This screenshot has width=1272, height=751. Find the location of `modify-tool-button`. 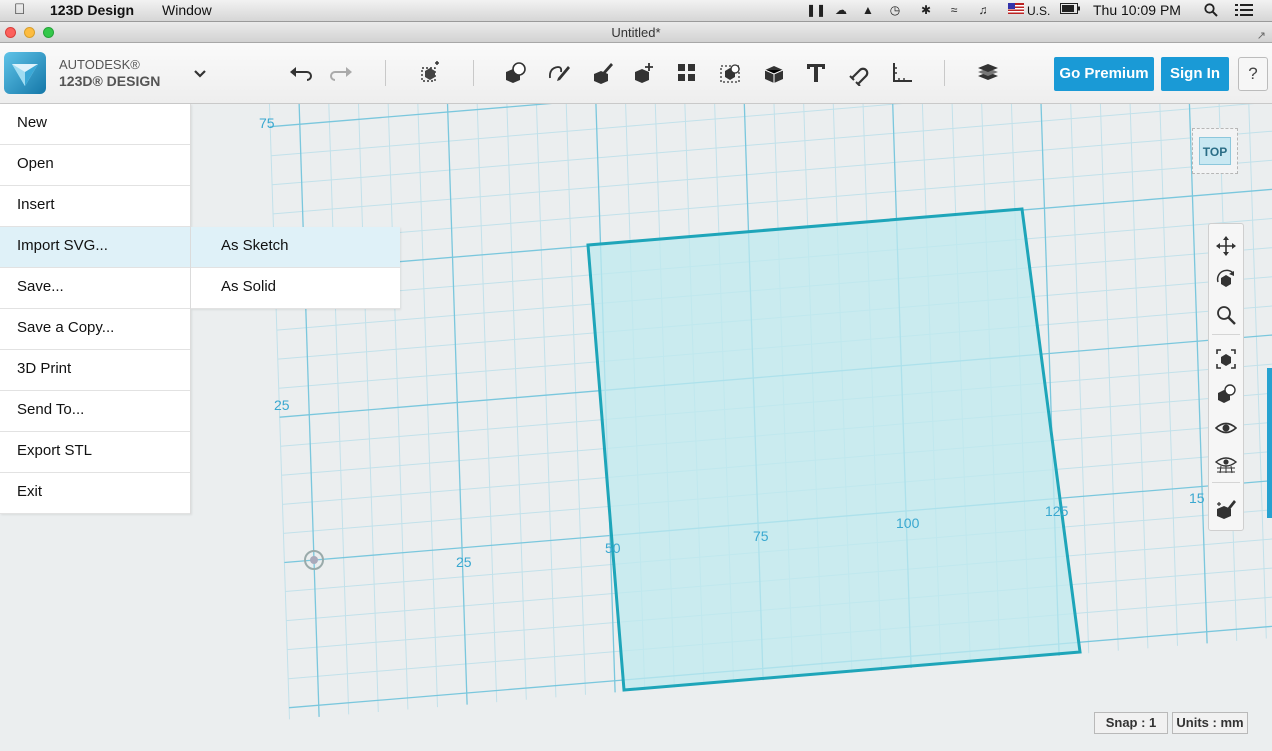

modify-tool-button is located at coordinates (645, 73).